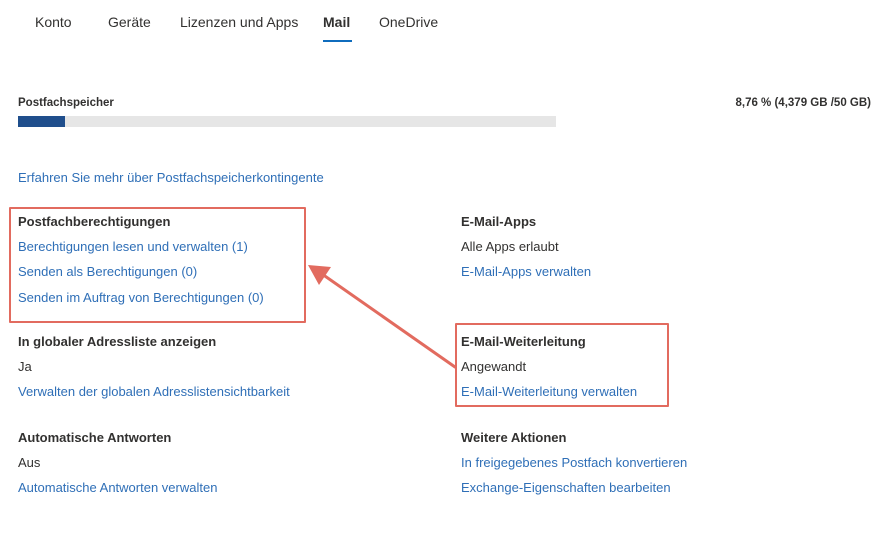 This screenshot has height=549, width=886. Describe the element at coordinates (499, 221) in the screenshot. I see `mail-apps-heading: E-Mail-Apps` at that location.